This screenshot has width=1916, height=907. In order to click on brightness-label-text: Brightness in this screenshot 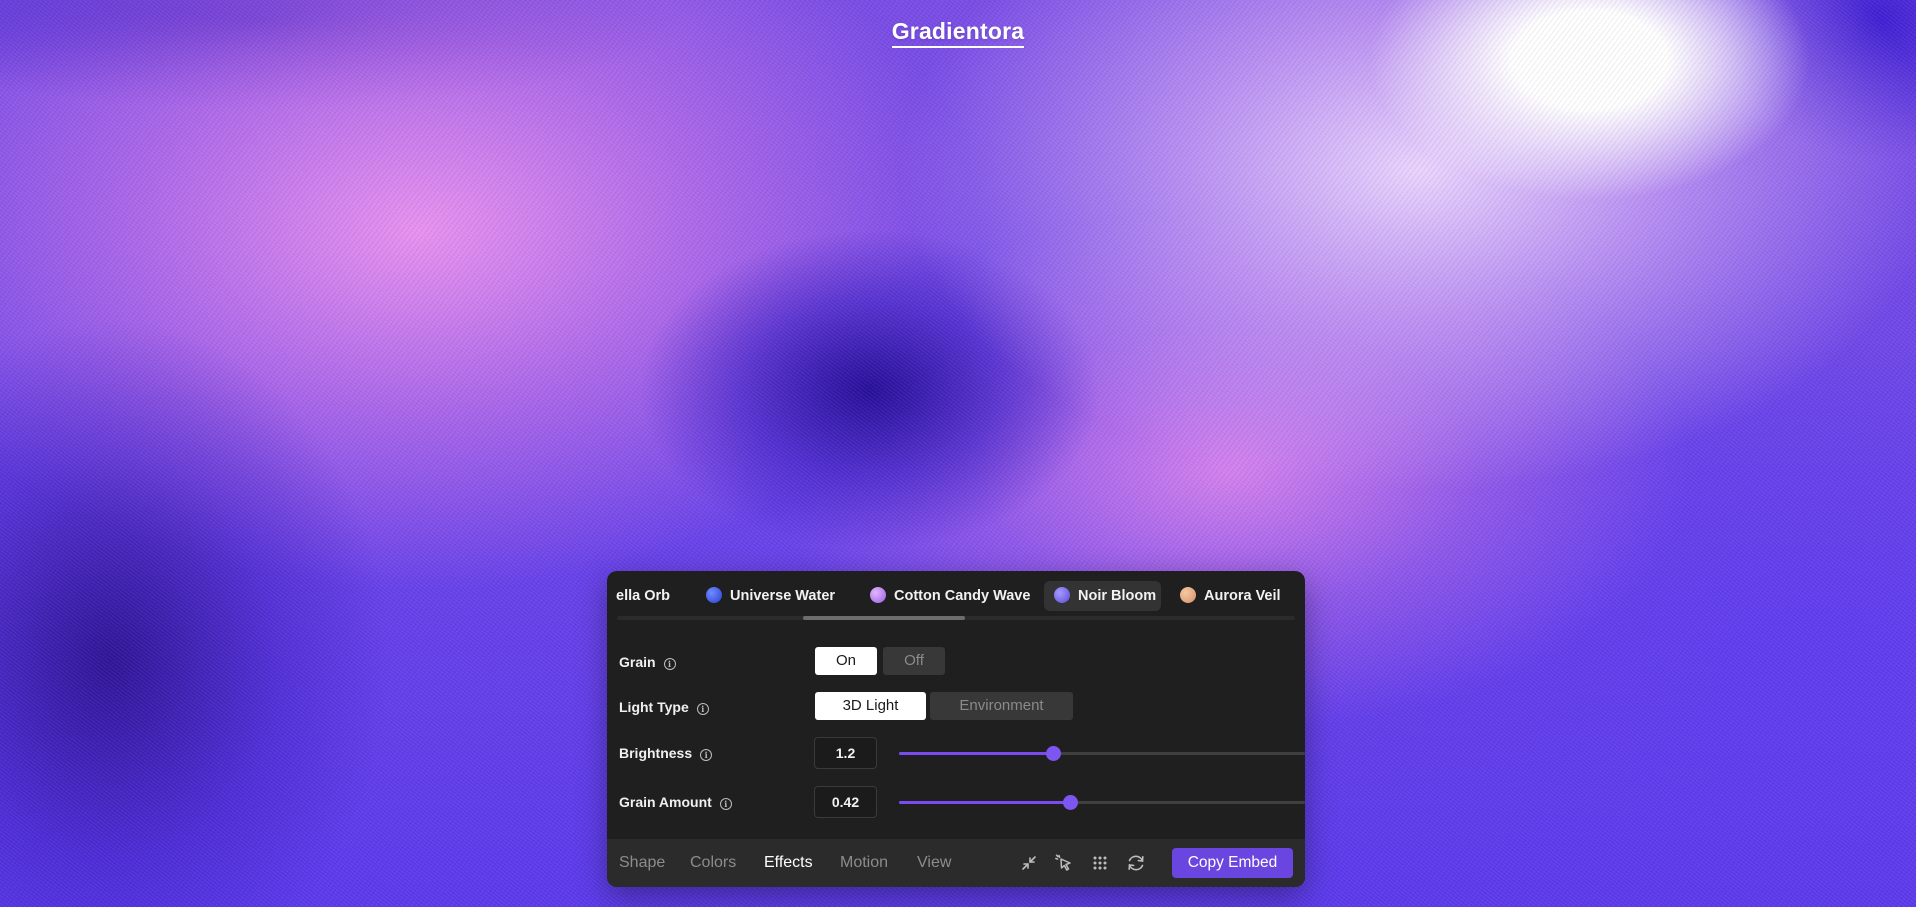, I will do `click(656, 753)`.